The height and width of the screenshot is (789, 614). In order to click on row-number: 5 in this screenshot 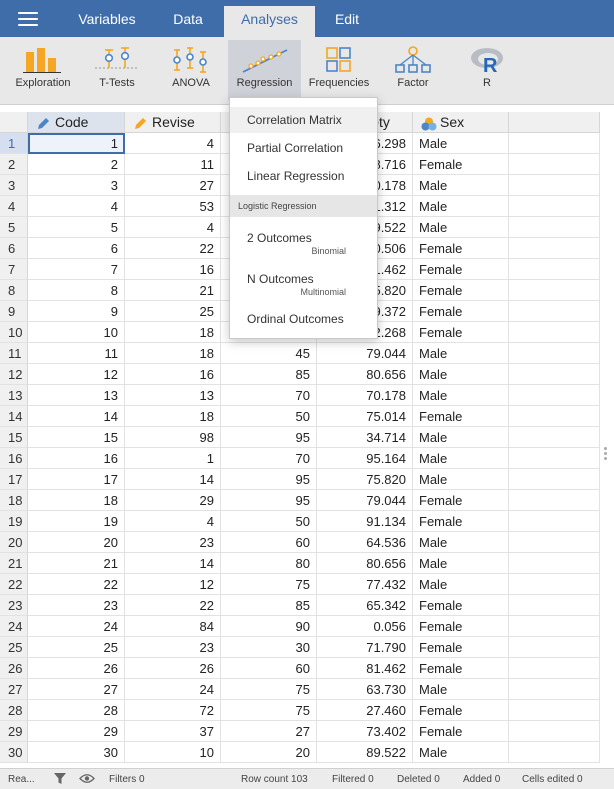, I will do `click(14, 227)`.